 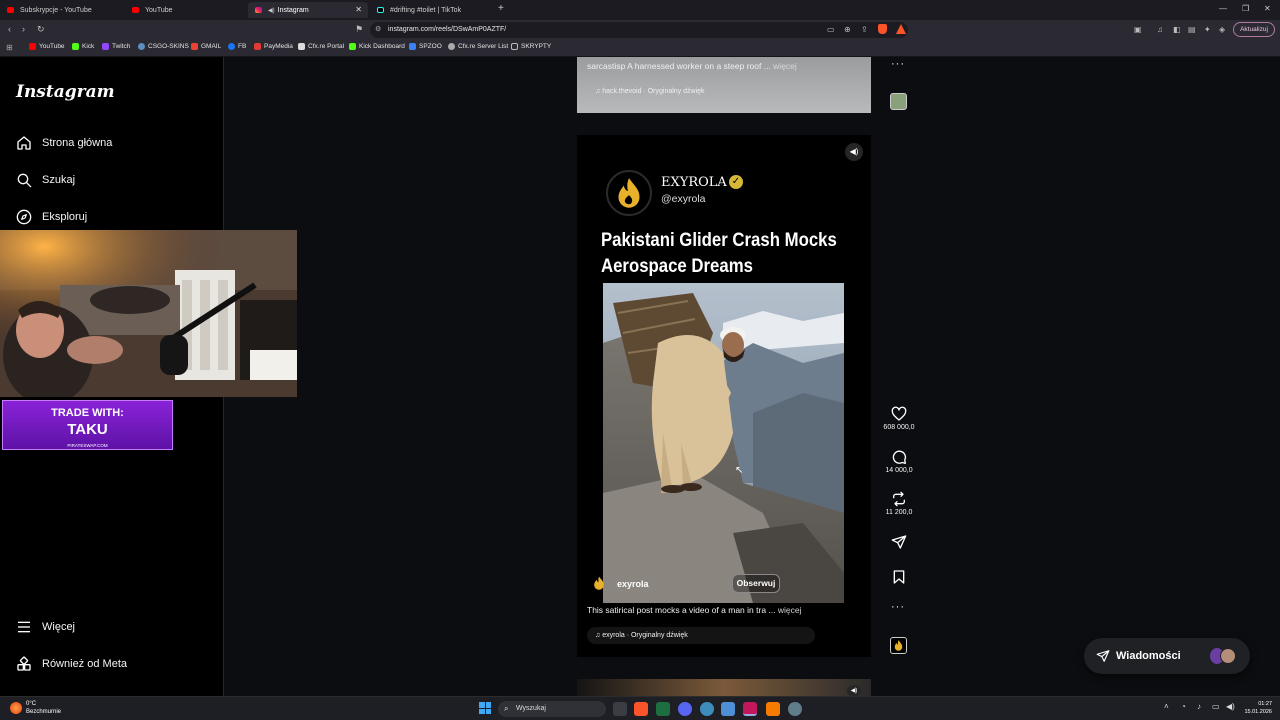 I want to click on prev-reel-audio-thumbnail-icon, so click(x=898, y=101).